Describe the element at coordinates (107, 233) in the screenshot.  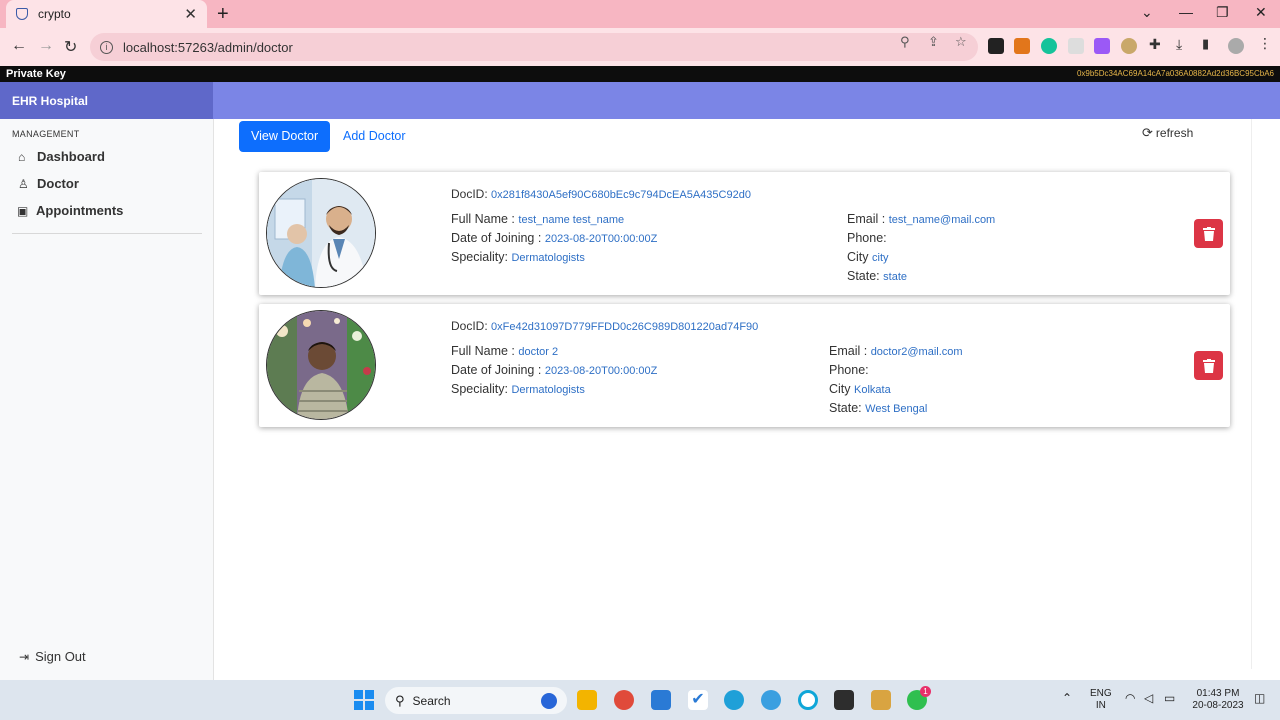
I see `sidebar-divider` at that location.